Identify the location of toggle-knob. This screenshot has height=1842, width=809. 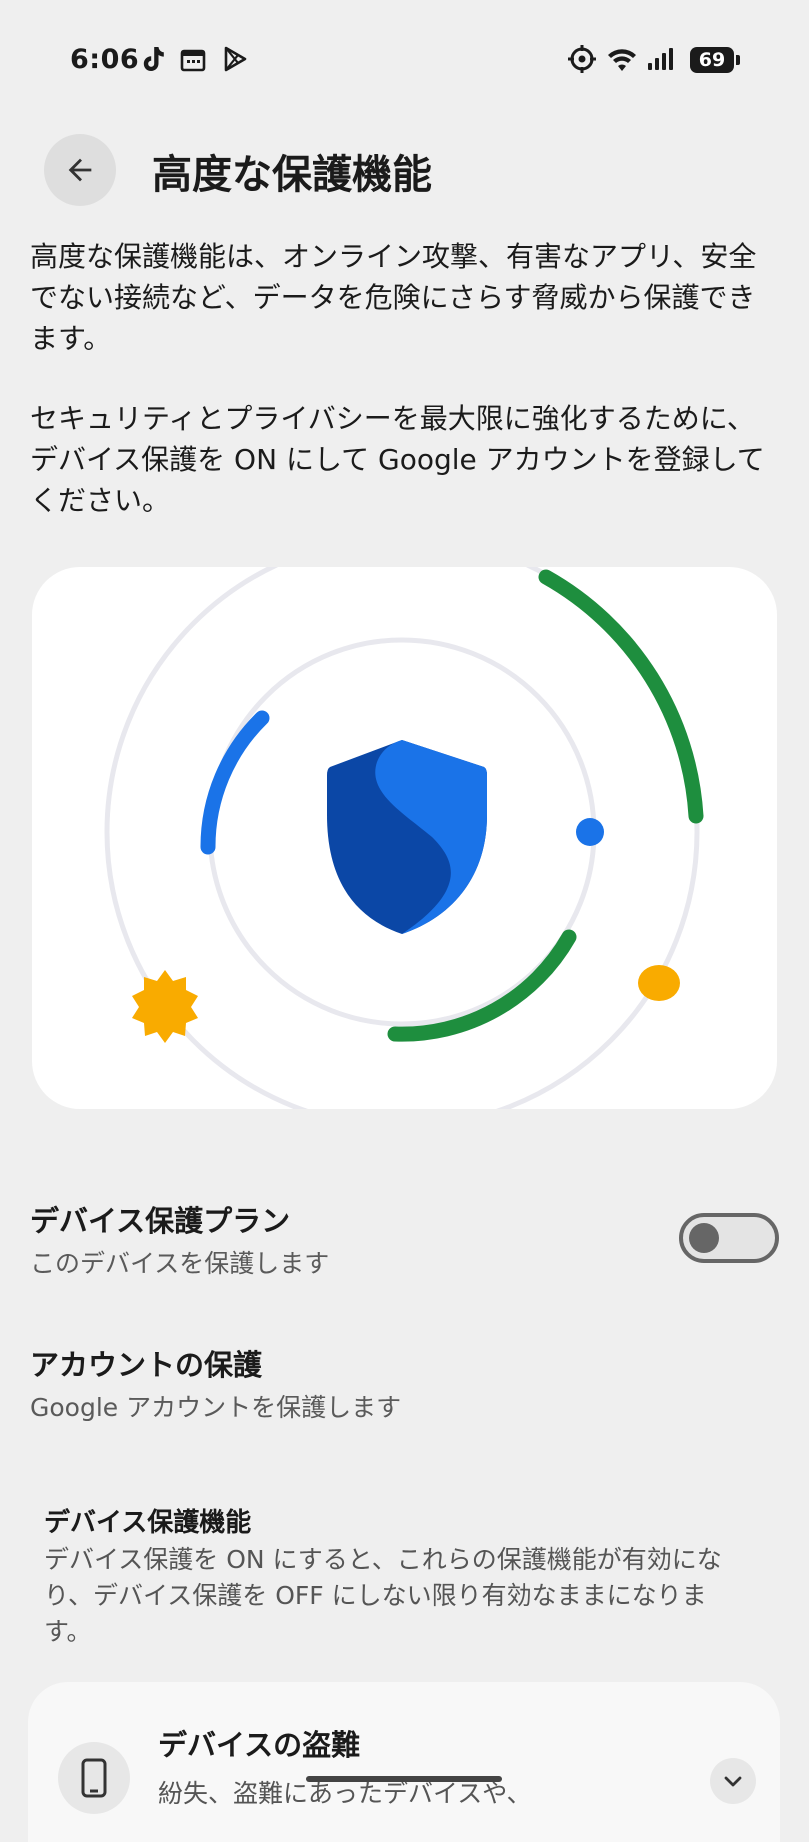
(704, 1238).